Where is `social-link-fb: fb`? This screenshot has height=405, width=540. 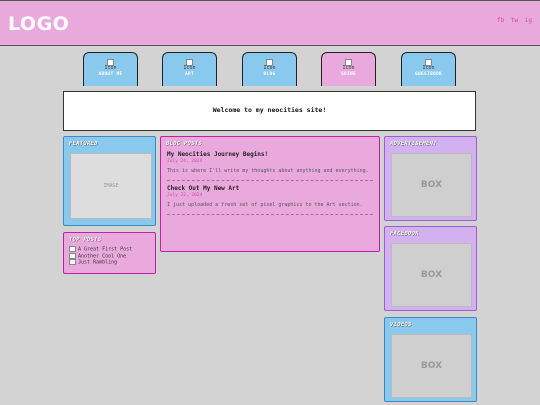 social-link-fb: fb is located at coordinates (500, 20).